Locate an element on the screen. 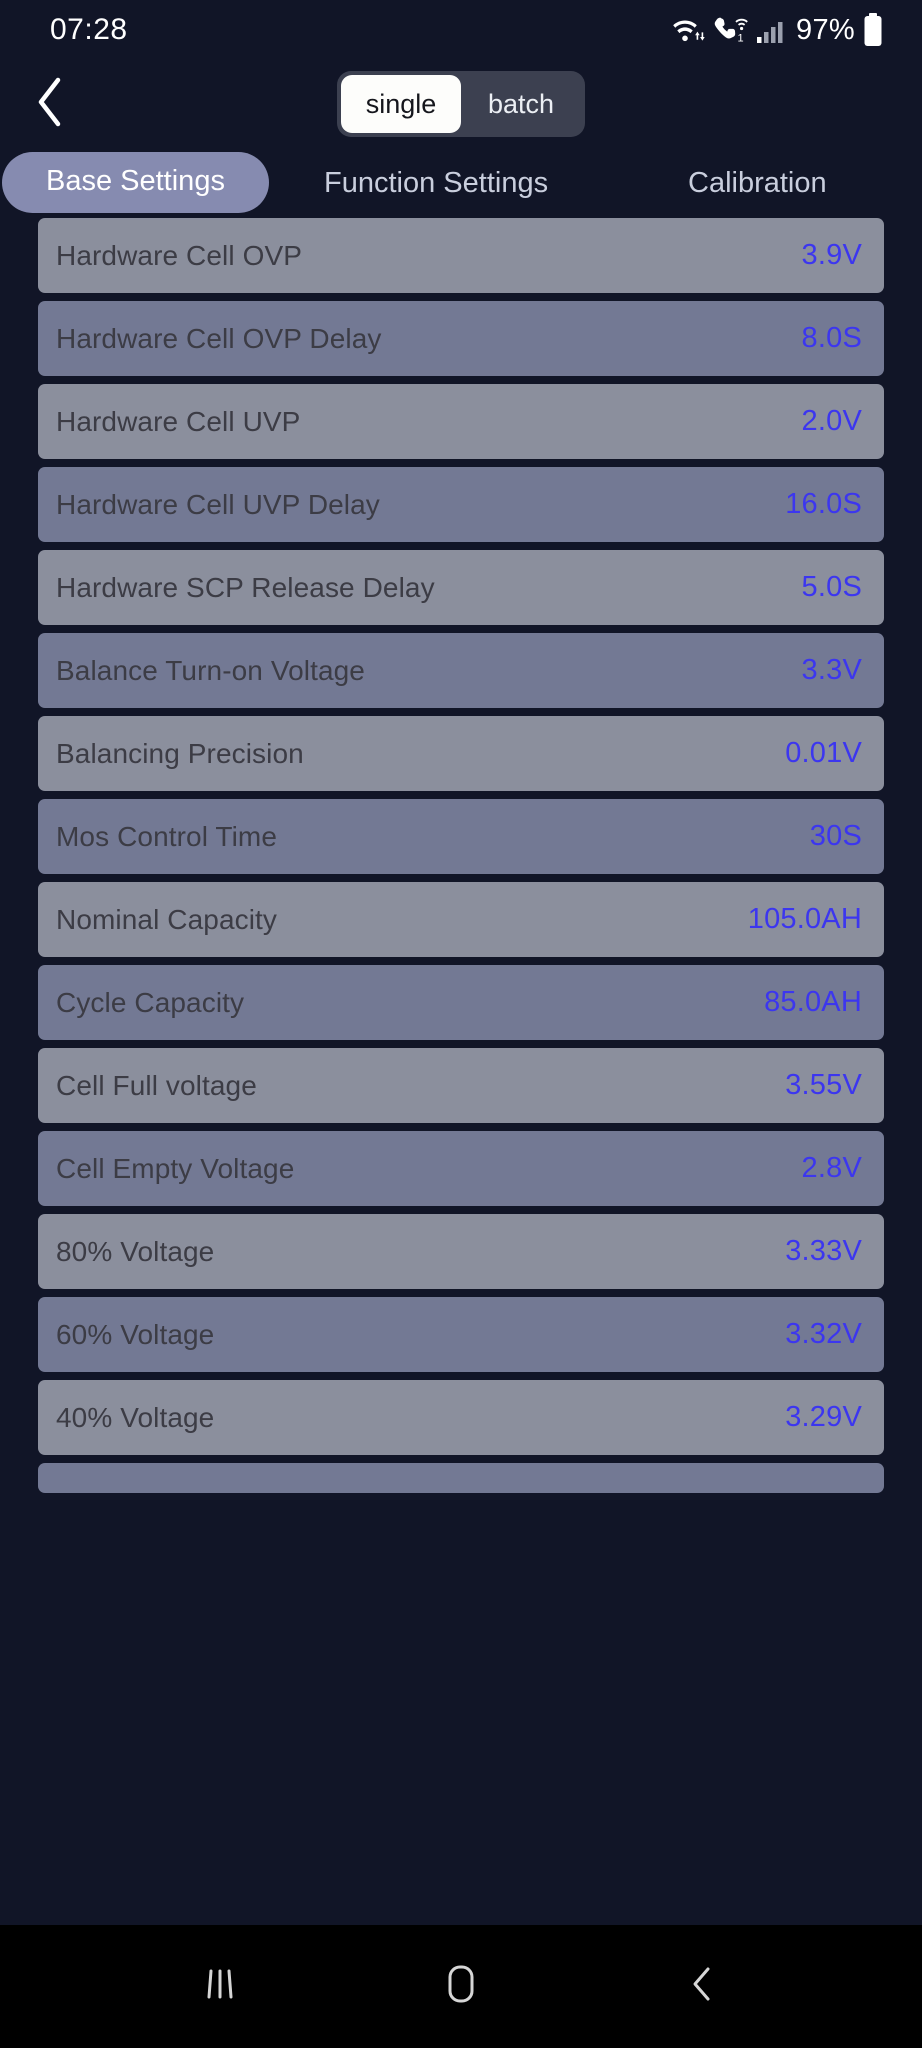 The image size is (922, 2048). battery-icon is located at coordinates (873, 30).